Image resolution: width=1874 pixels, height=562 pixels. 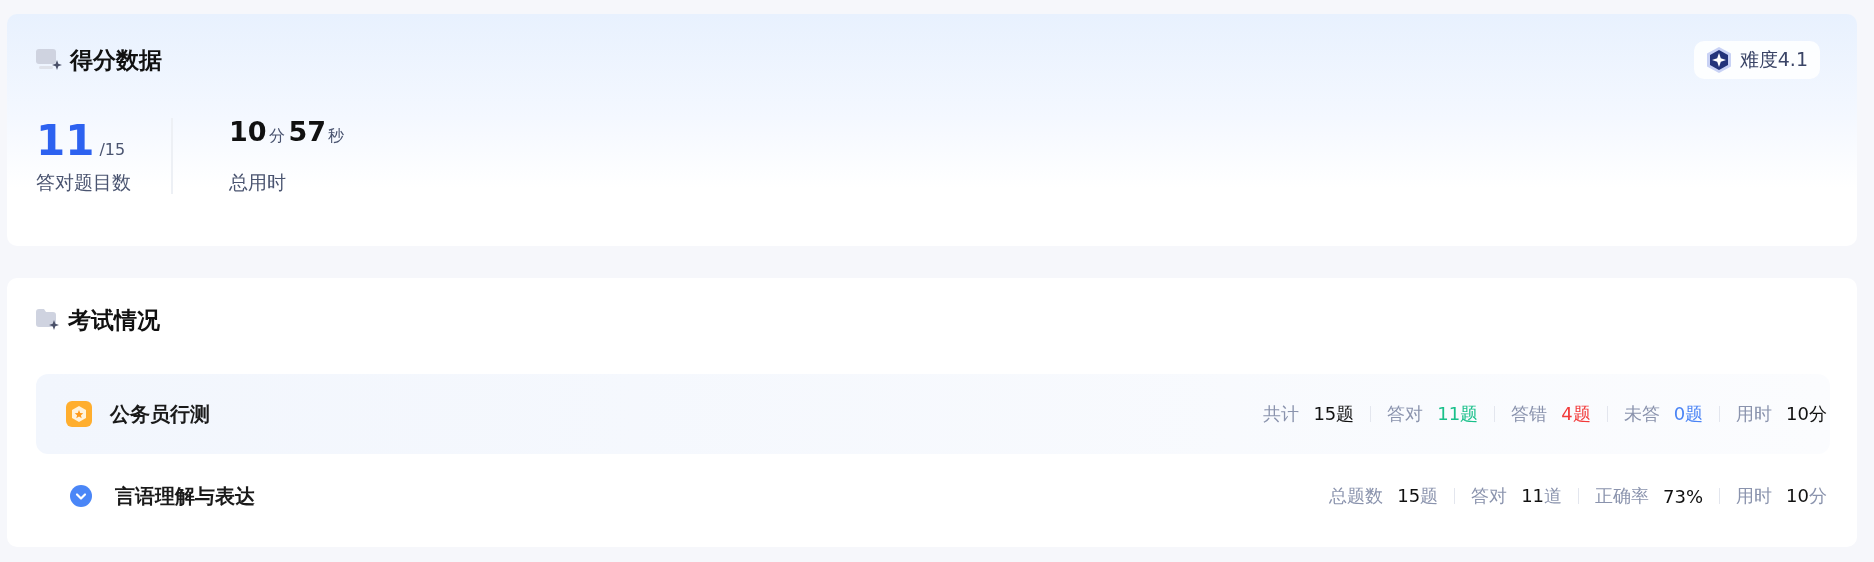 I want to click on stat-label: 共计, so click(x=1281, y=414).